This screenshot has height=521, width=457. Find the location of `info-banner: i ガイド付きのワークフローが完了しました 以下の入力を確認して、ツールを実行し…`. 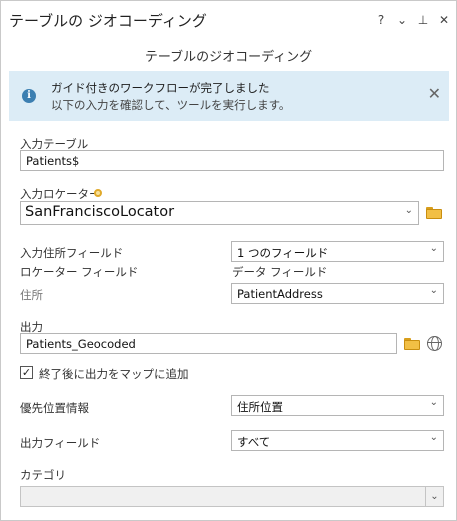

info-banner: i ガイド付きのワークフローが完了しました 以下の入力を確認して、ツールを実行し… is located at coordinates (229, 96).